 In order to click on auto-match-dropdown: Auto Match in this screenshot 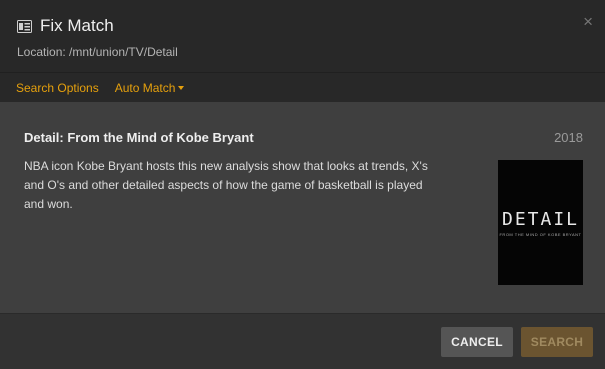, I will do `click(150, 88)`.